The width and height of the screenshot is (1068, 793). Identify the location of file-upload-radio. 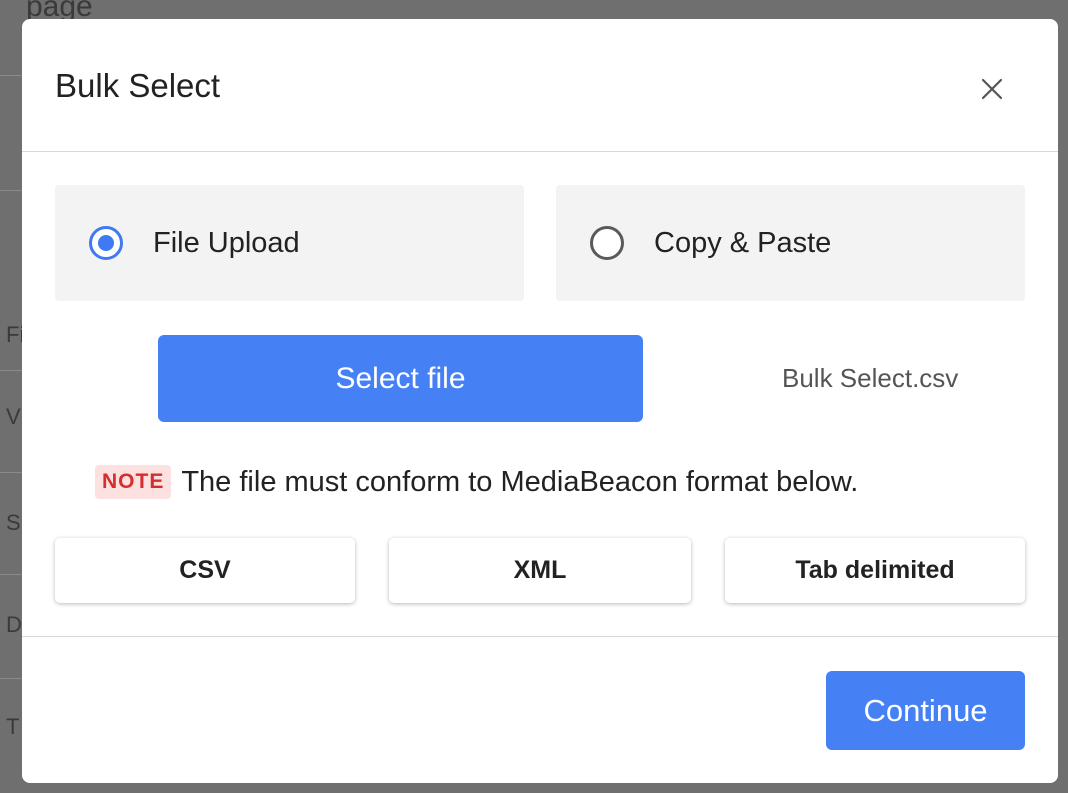
(106, 243).